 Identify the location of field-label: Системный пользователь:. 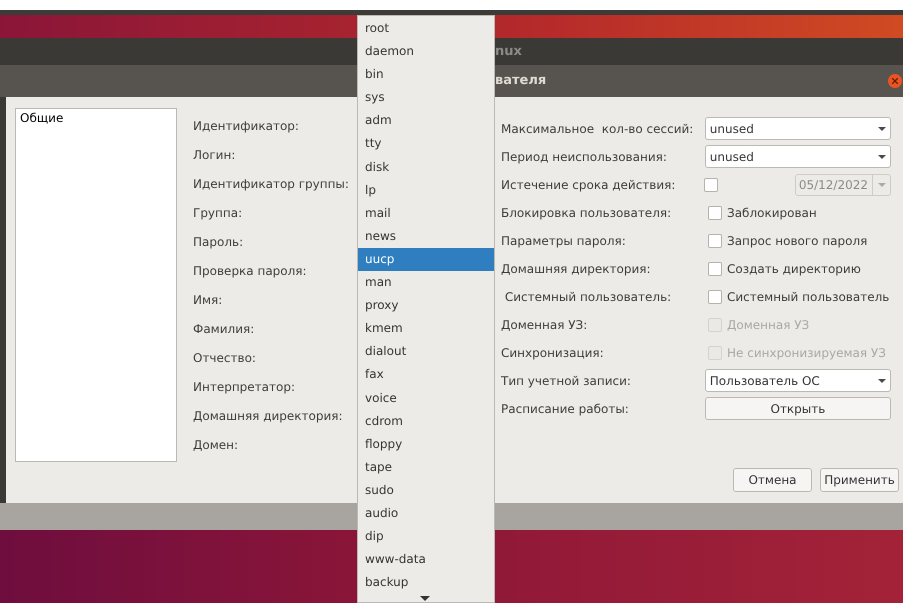
(588, 297).